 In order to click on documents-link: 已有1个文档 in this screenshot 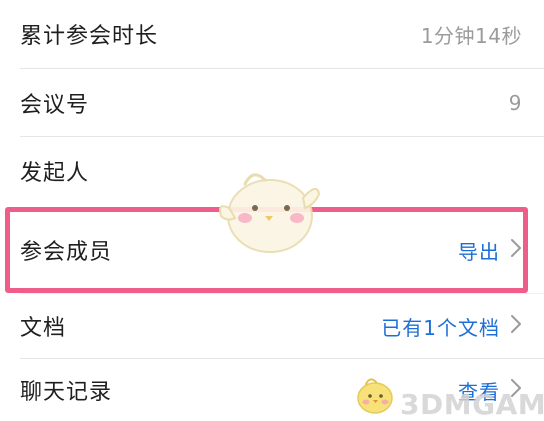, I will do `click(440, 326)`.